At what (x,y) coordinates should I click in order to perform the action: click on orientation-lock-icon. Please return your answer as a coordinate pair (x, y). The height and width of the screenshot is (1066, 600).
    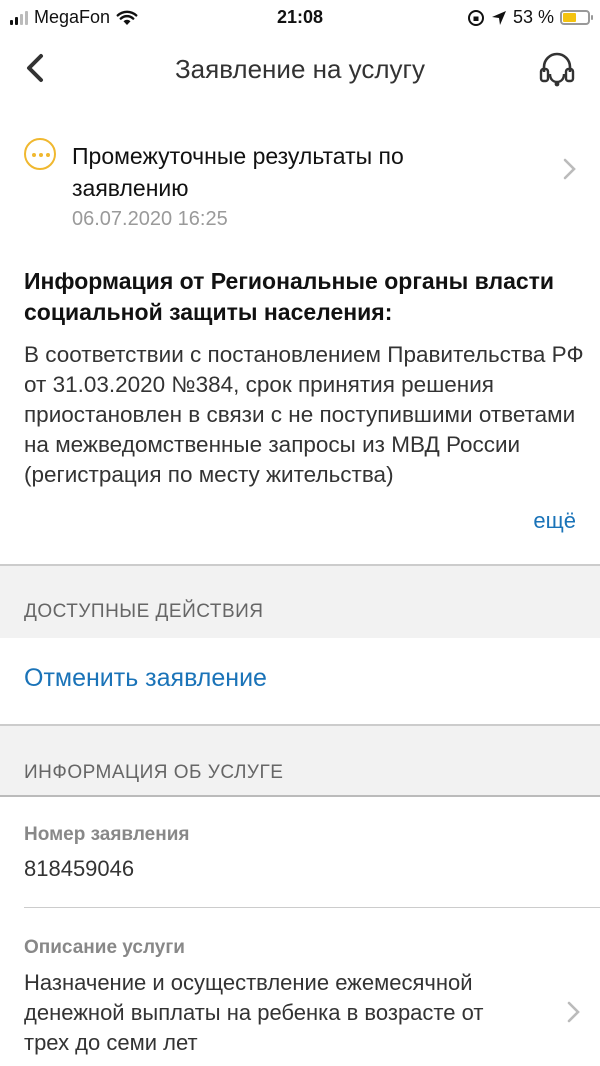
    Looking at the image, I should click on (475, 17).